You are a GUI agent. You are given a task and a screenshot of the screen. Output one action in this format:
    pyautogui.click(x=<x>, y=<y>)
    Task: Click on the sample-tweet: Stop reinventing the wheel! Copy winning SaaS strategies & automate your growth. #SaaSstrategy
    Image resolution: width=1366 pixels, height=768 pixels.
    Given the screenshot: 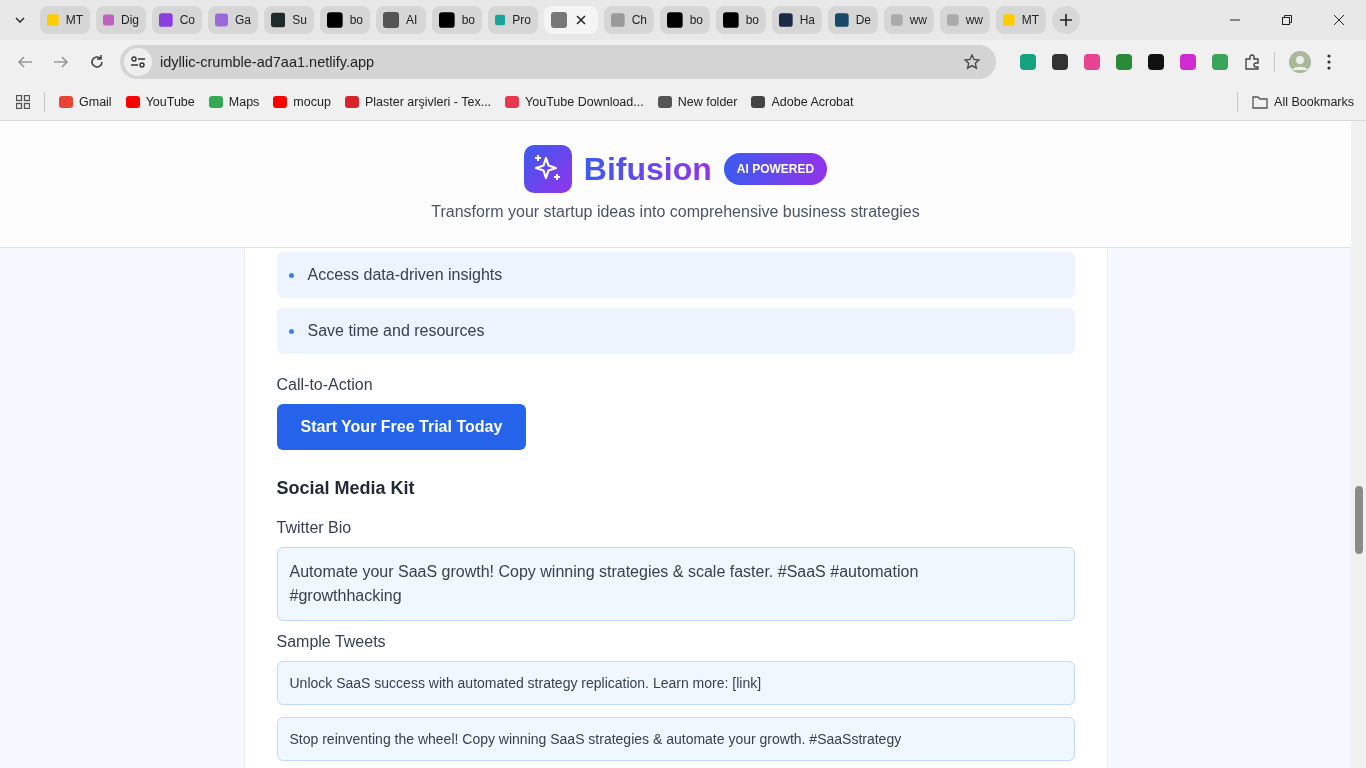 What is the action you would take?
    pyautogui.click(x=675, y=739)
    